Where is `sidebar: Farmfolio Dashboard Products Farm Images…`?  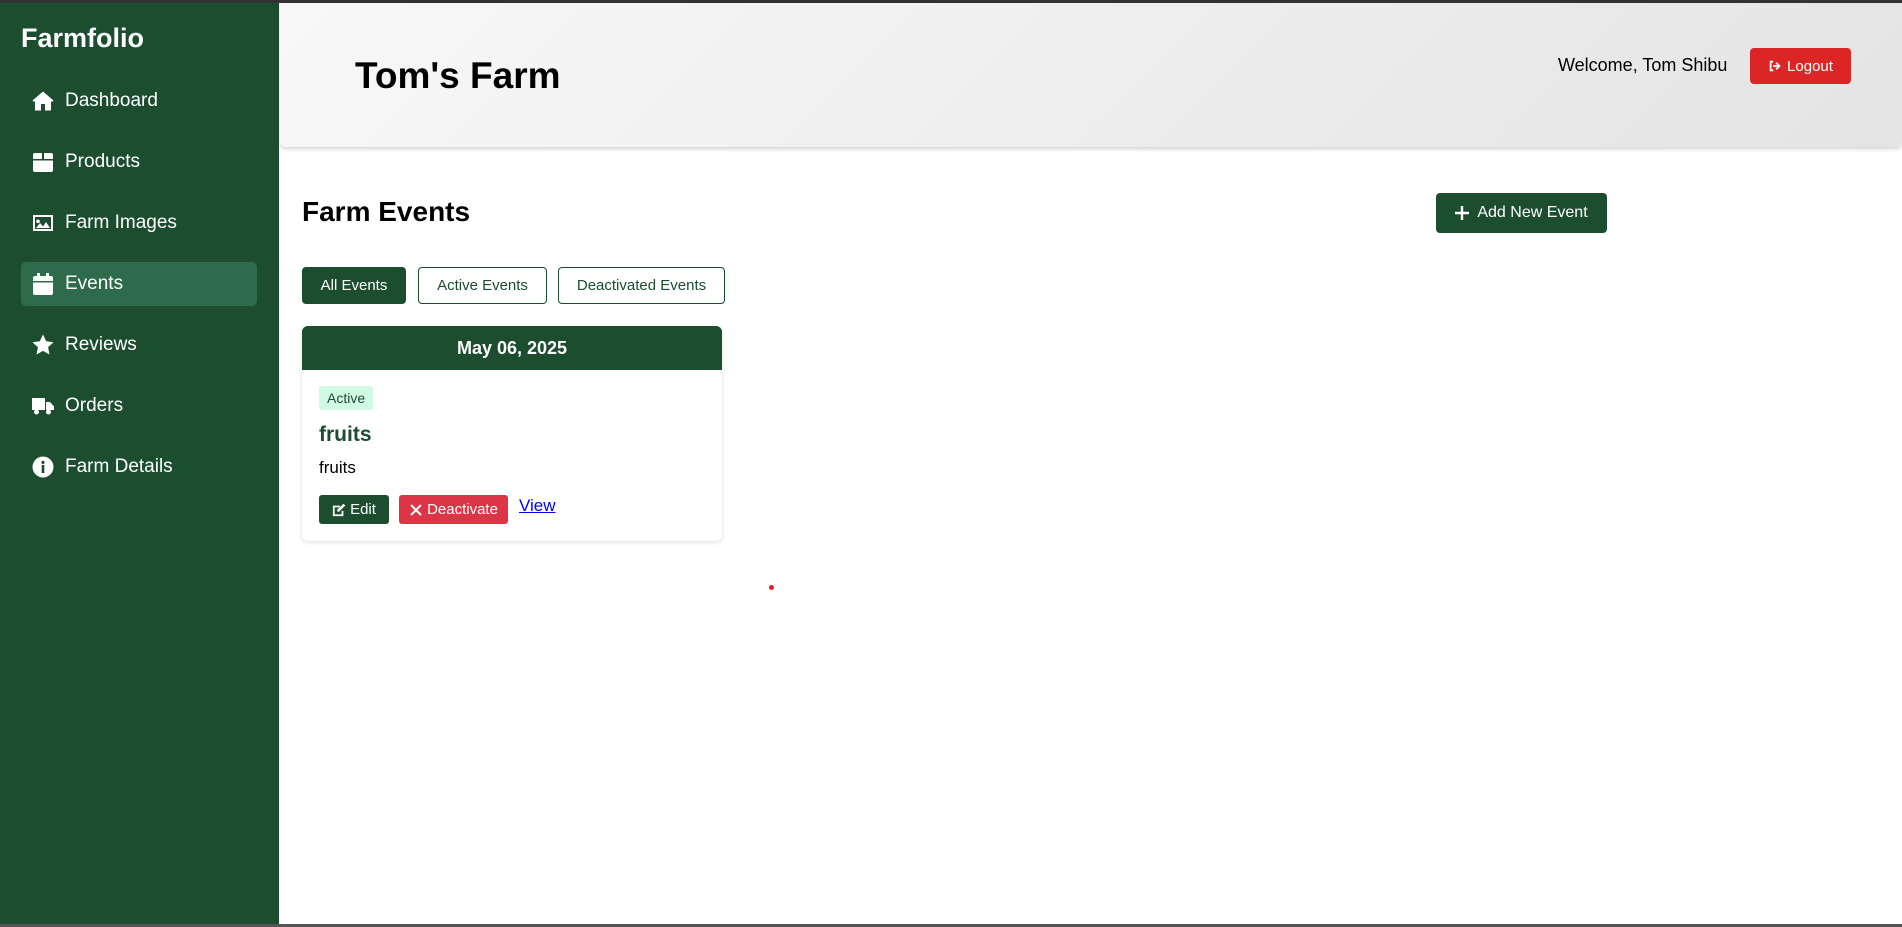
sidebar: Farmfolio Dashboard Products Farm Images… is located at coordinates (139, 463).